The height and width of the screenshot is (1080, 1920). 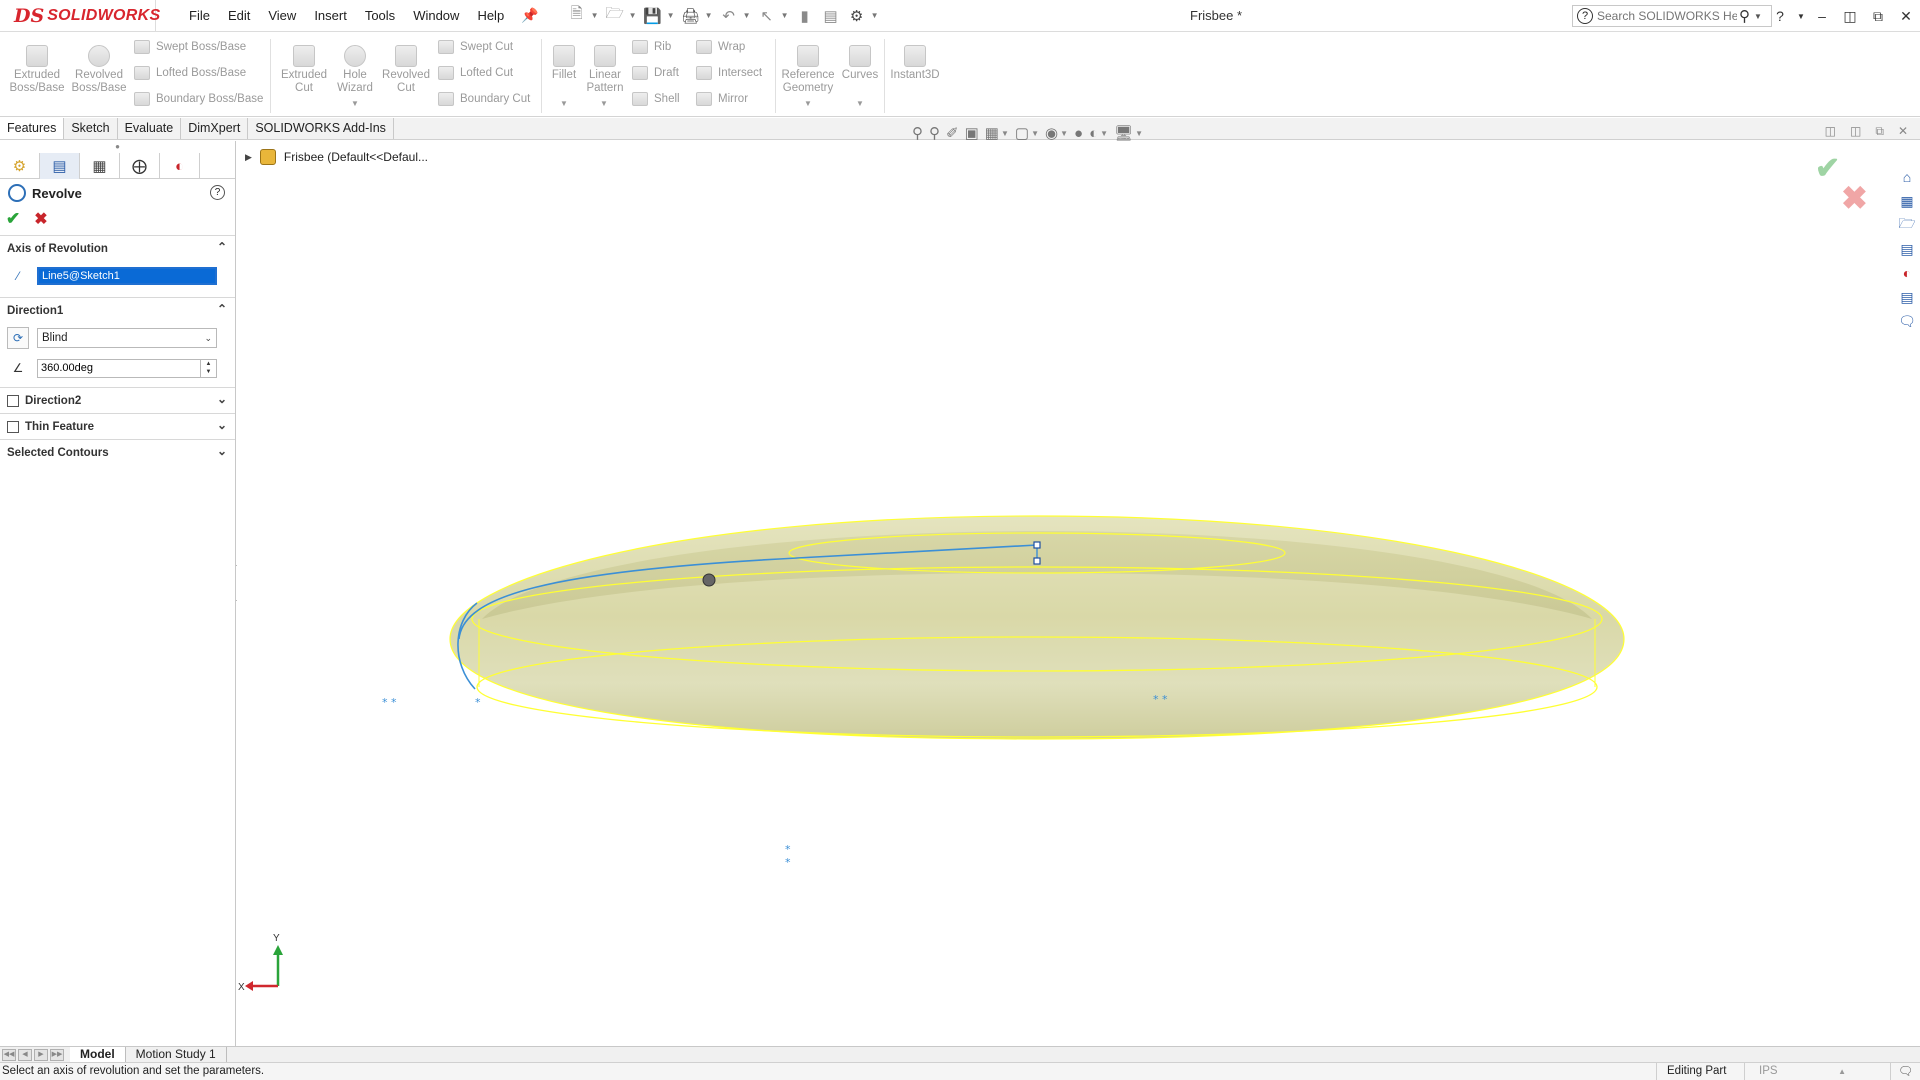 I want to click on direction1-group: Direction1 ⌃, so click(x=117, y=310).